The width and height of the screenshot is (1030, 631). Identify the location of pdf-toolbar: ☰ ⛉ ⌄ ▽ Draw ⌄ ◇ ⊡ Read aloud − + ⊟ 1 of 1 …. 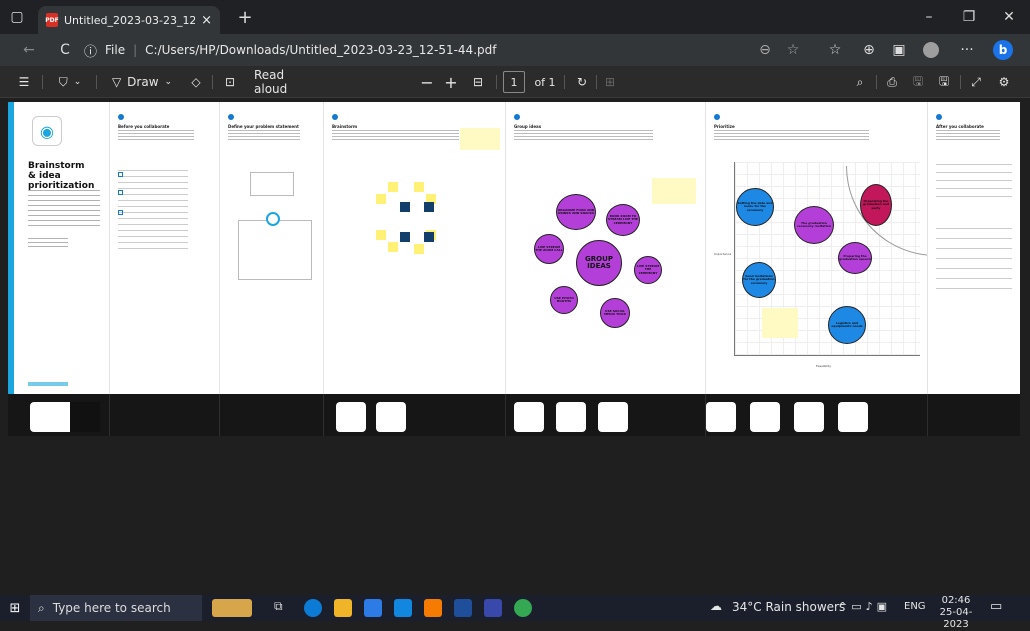
(515, 82).